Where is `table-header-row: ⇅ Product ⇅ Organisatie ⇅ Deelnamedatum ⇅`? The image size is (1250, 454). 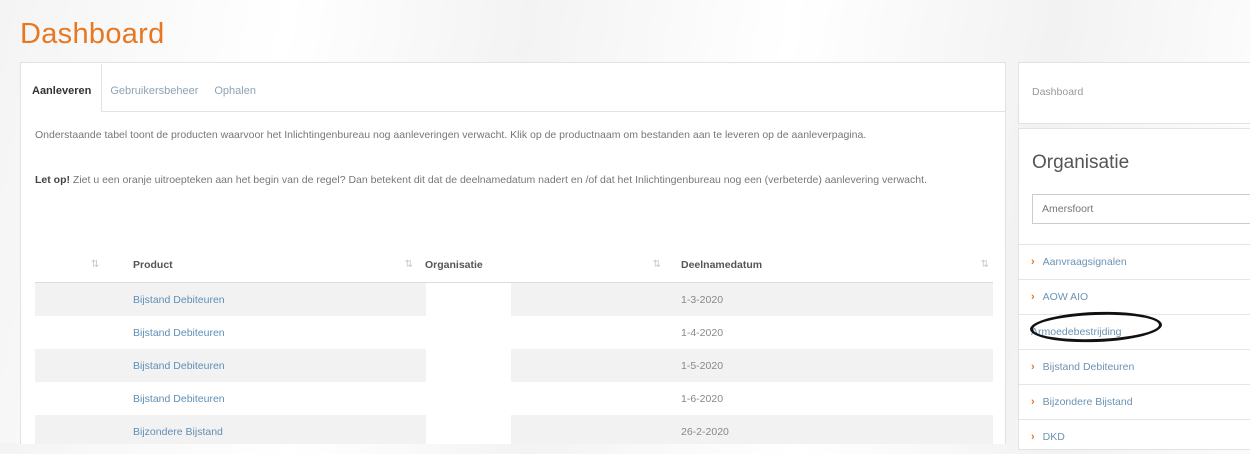
table-header-row: ⇅ Product ⇅ Organisatie ⇅ Deelnamedatum ⇅ is located at coordinates (514, 265).